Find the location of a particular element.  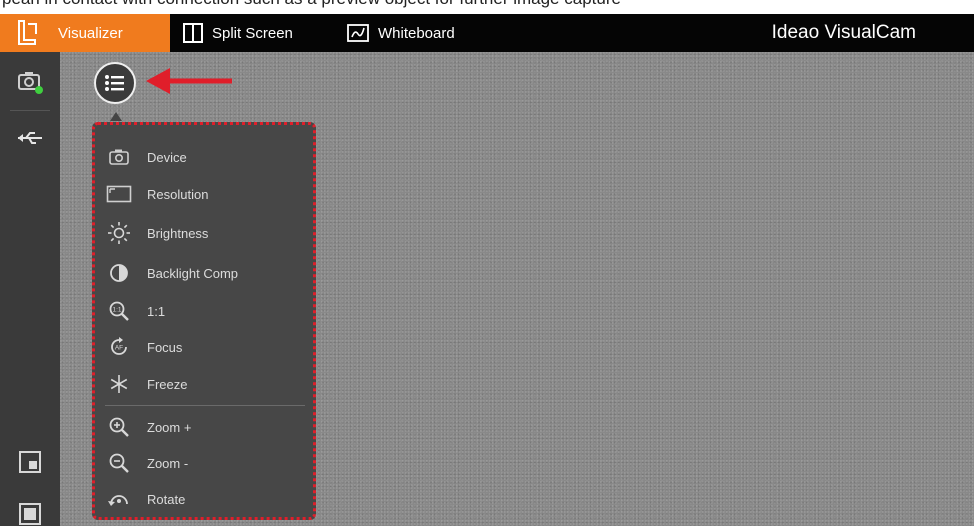

menu-divider is located at coordinates (205, 405).